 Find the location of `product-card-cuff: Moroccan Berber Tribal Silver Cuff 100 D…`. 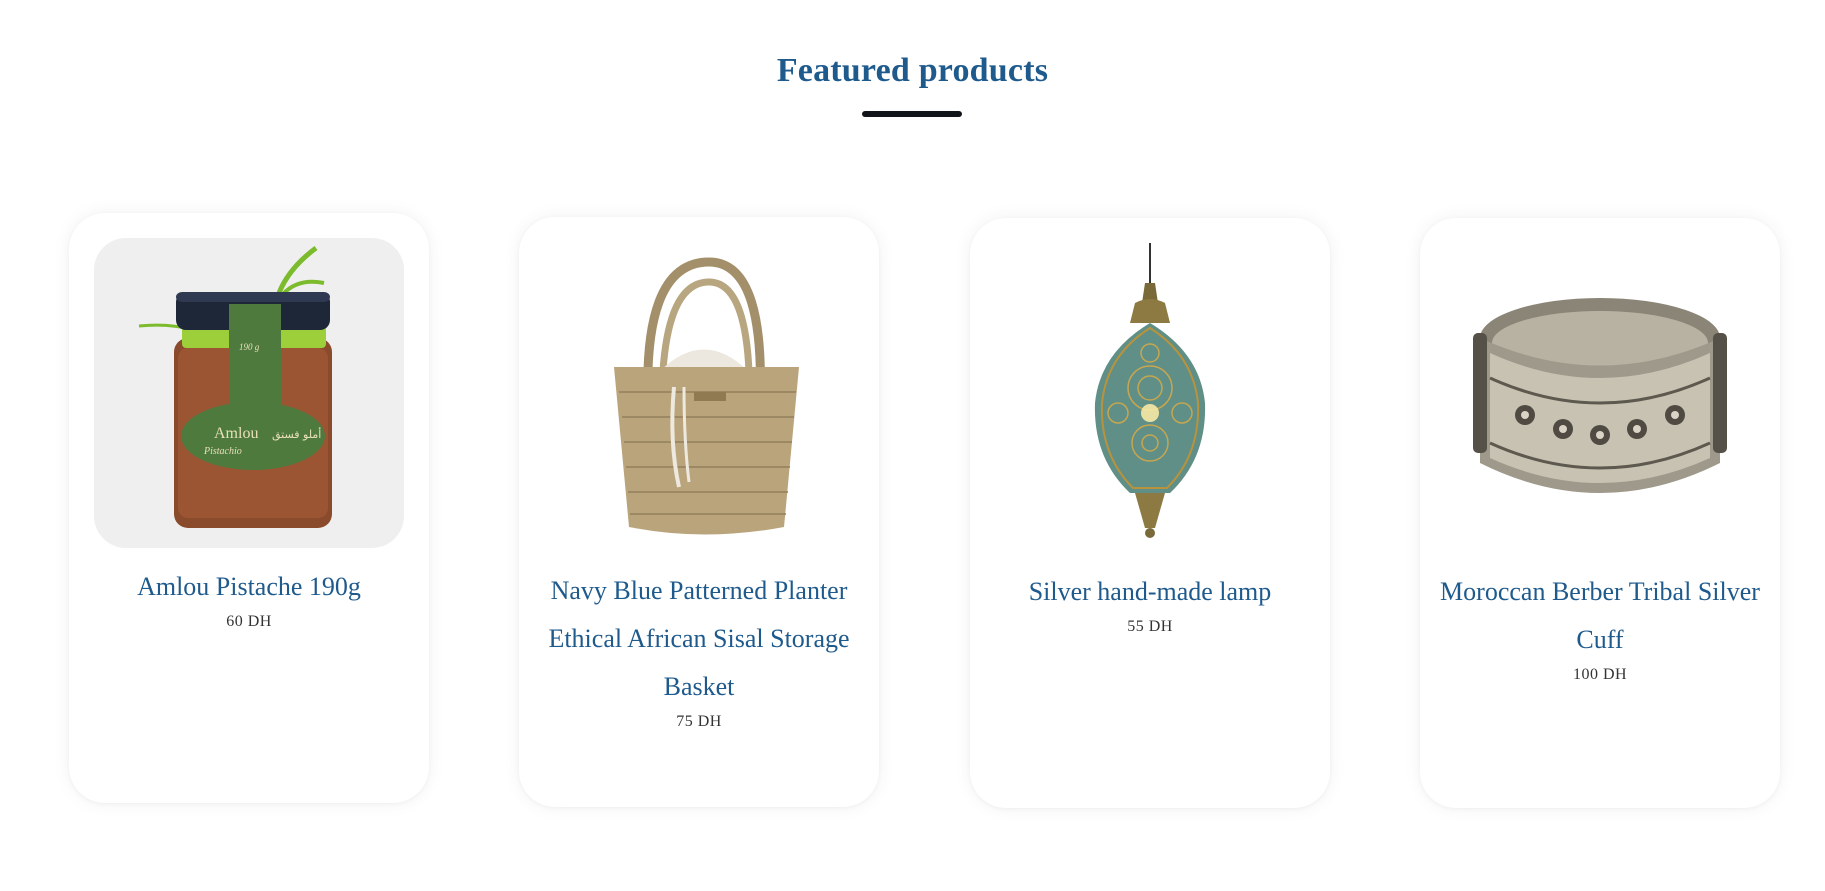

product-card-cuff: Moroccan Berber Tribal Silver Cuff 100 D… is located at coordinates (1600, 513).